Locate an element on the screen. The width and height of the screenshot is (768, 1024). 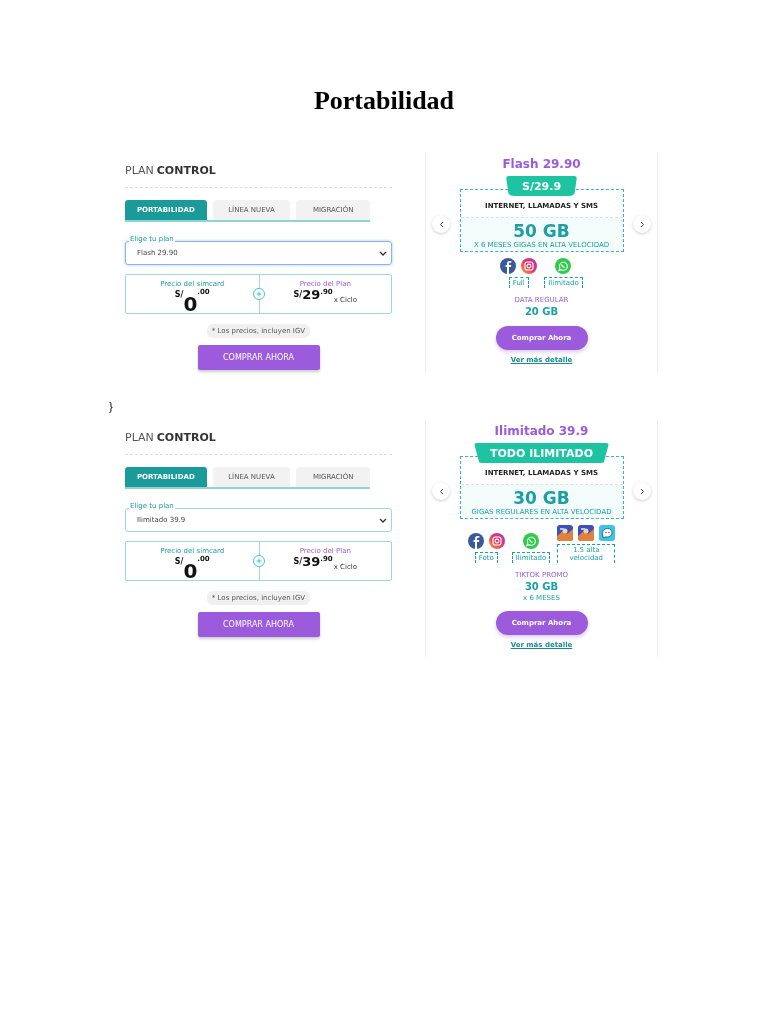
data-amount: 50 GB is located at coordinates (541, 231).